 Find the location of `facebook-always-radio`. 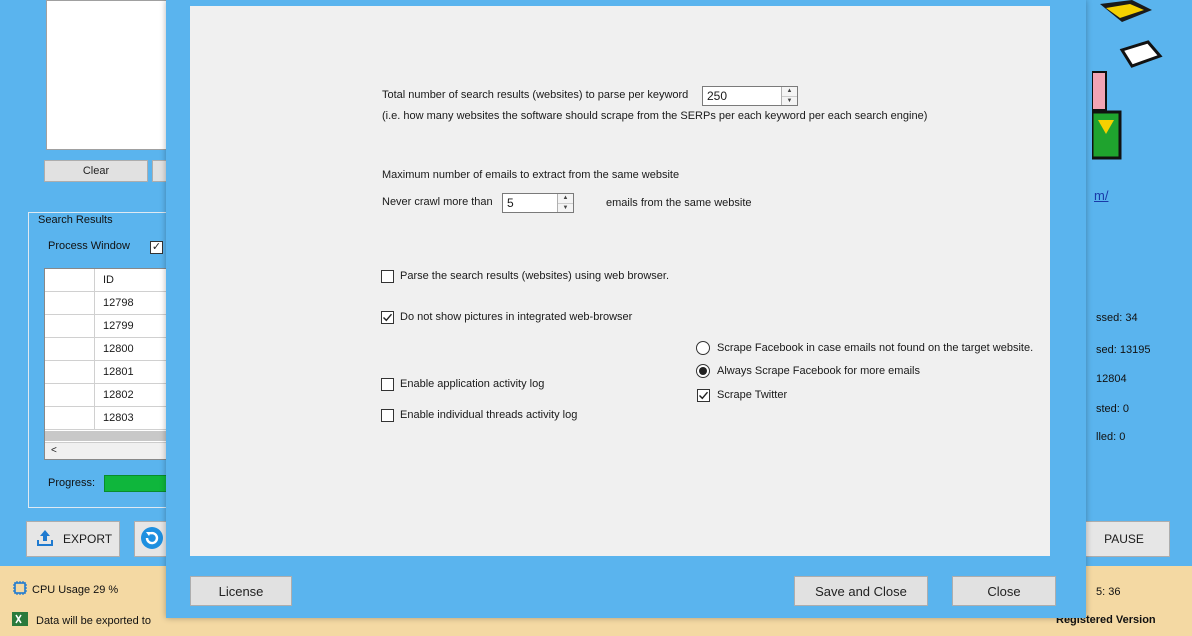

facebook-always-radio is located at coordinates (703, 371).